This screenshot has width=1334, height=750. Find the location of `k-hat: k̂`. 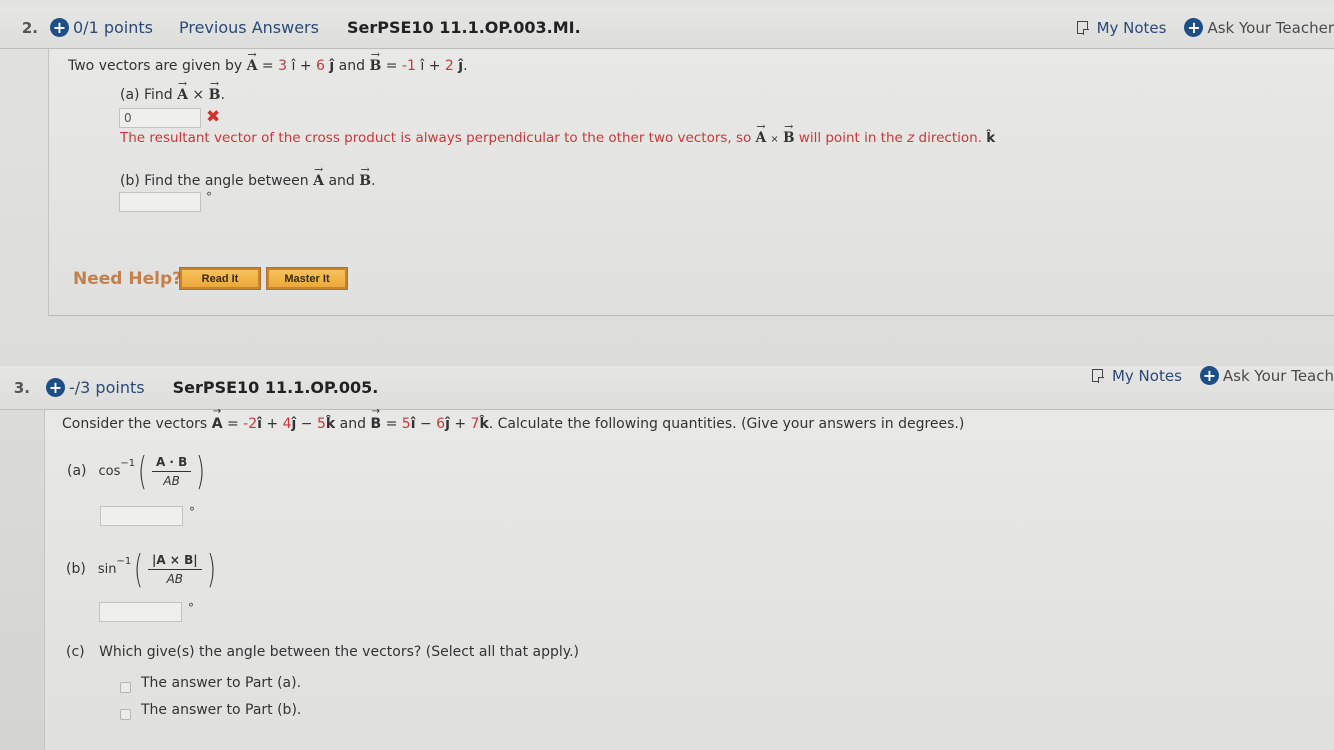

k-hat: k̂ is located at coordinates (991, 138).